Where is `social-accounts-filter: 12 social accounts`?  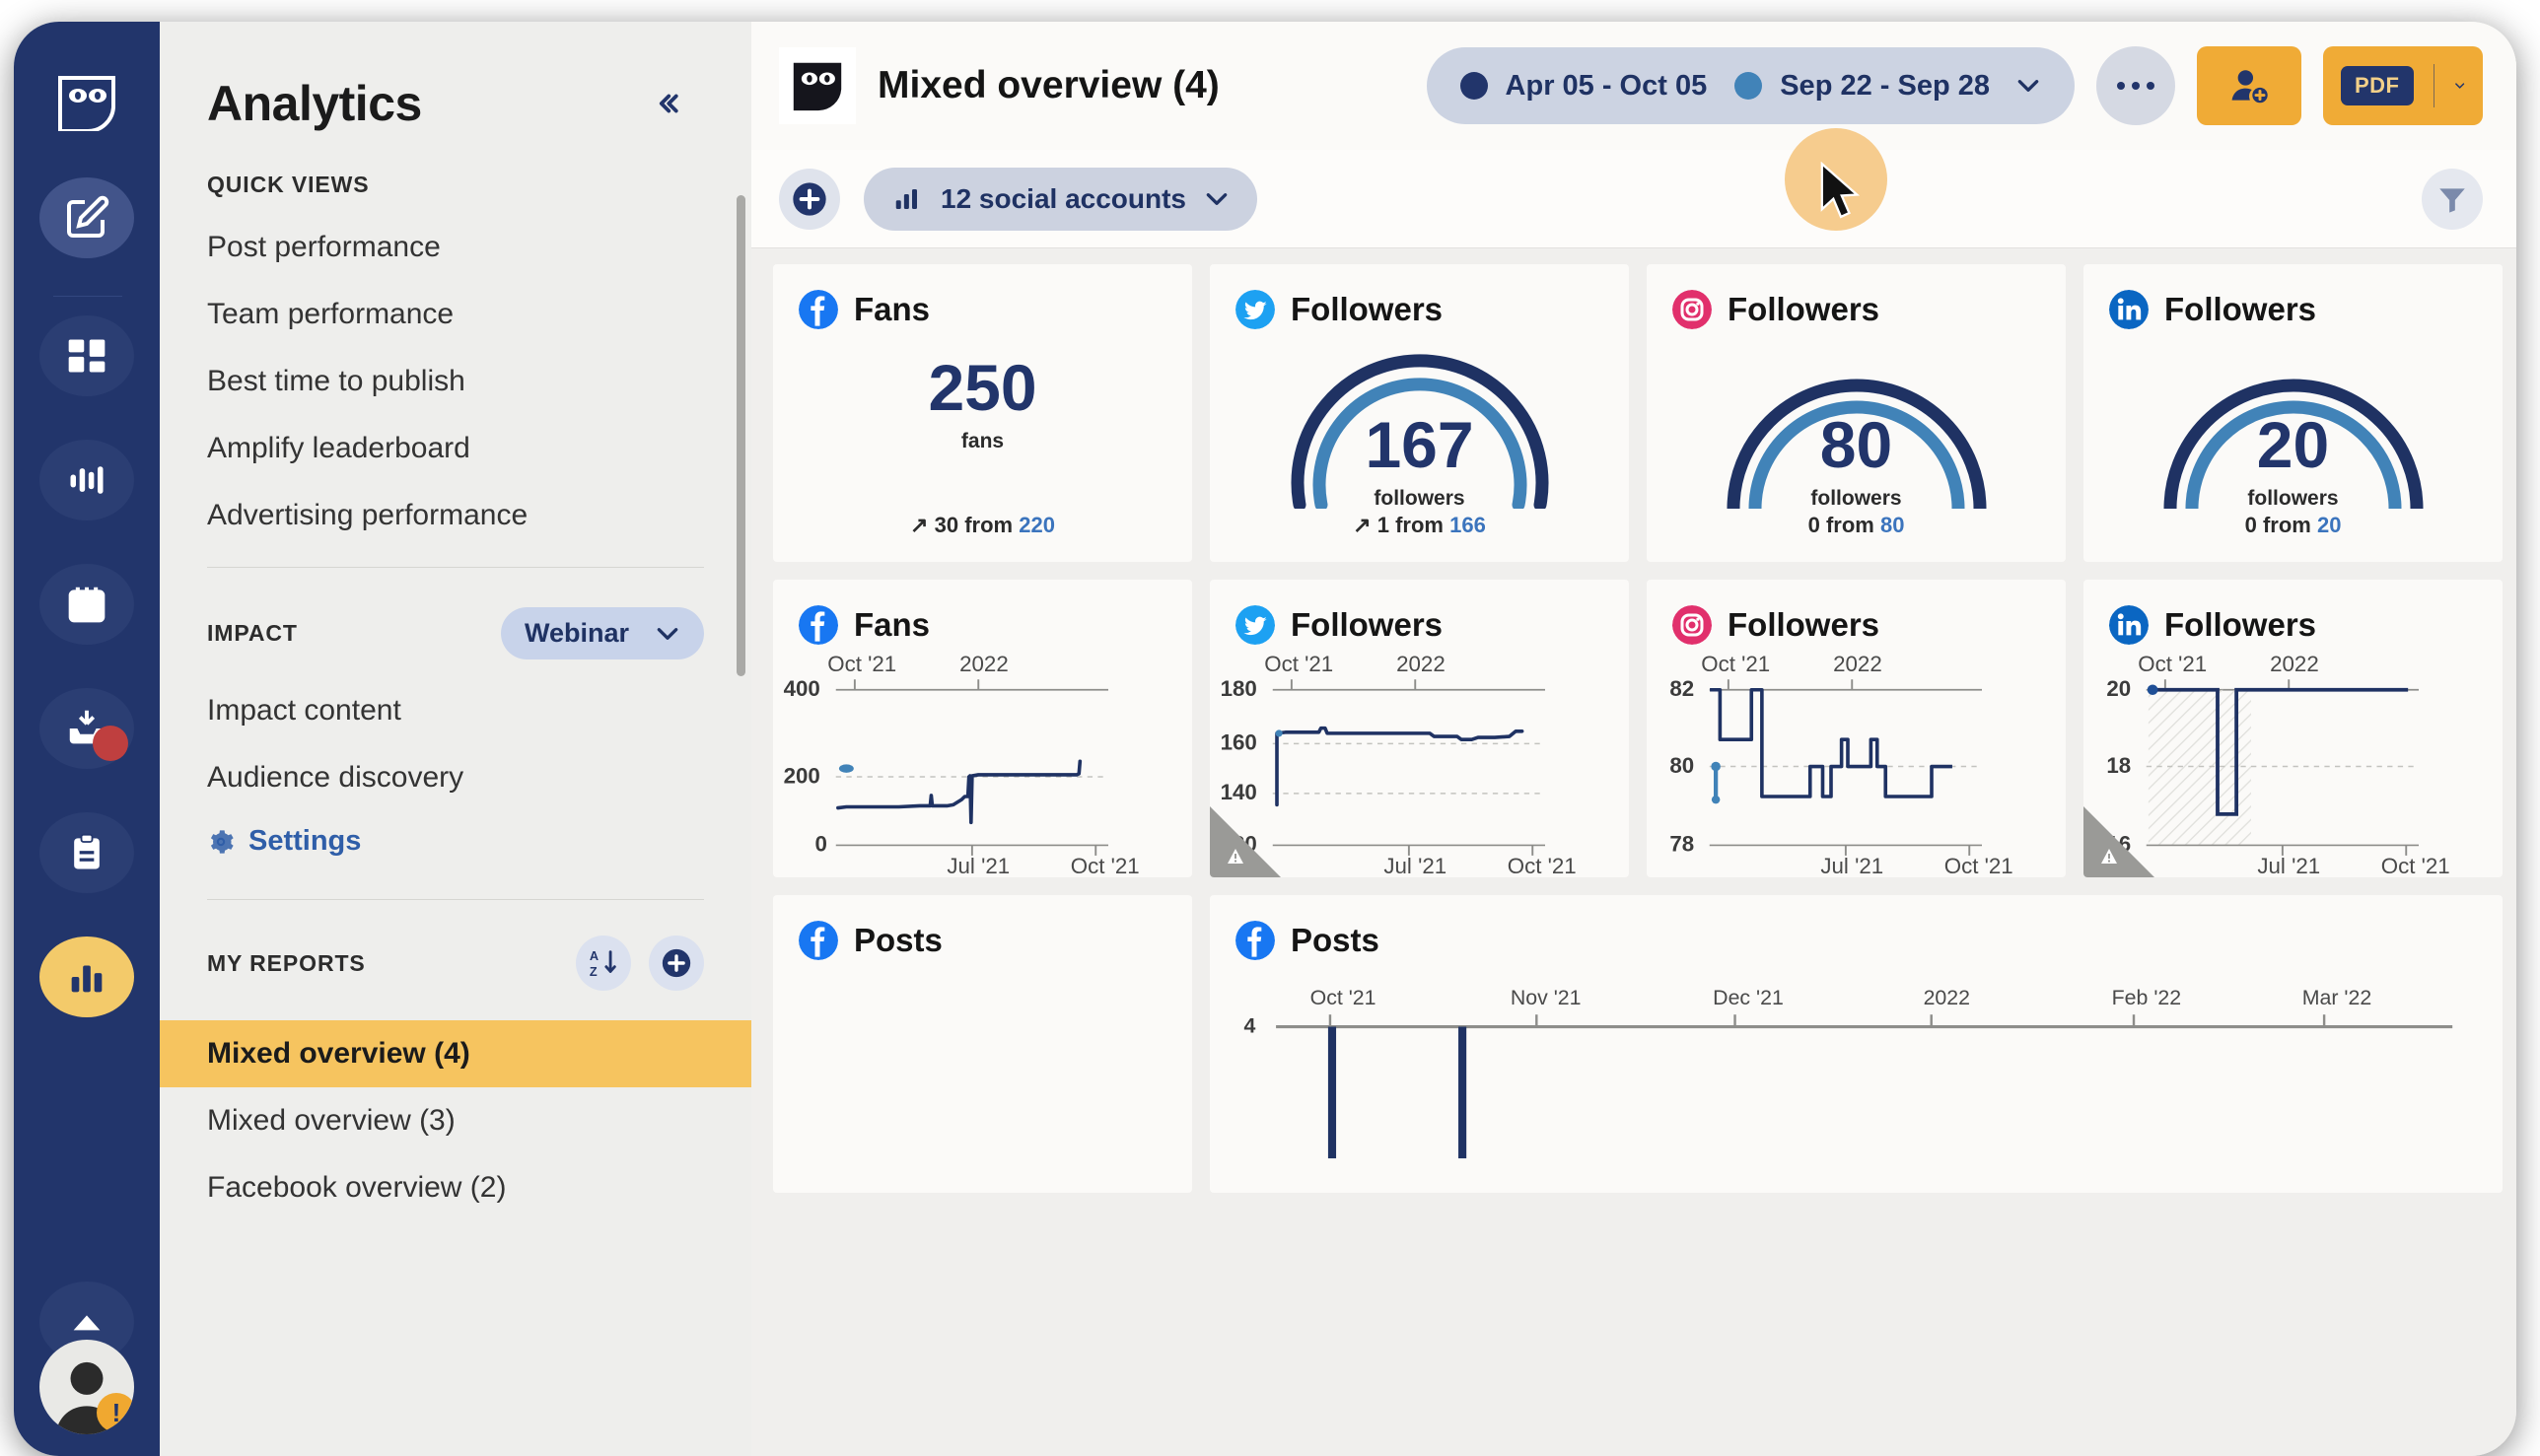
social-accounts-filter: 12 social accounts is located at coordinates (1061, 199).